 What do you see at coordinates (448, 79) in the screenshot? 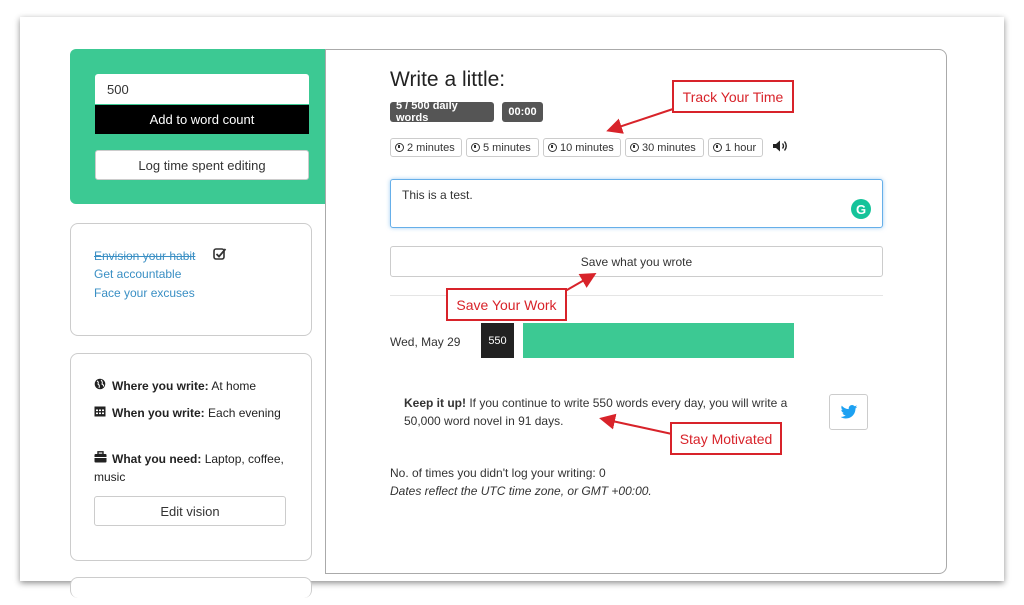
I see `page-title: Write a little:` at bounding box center [448, 79].